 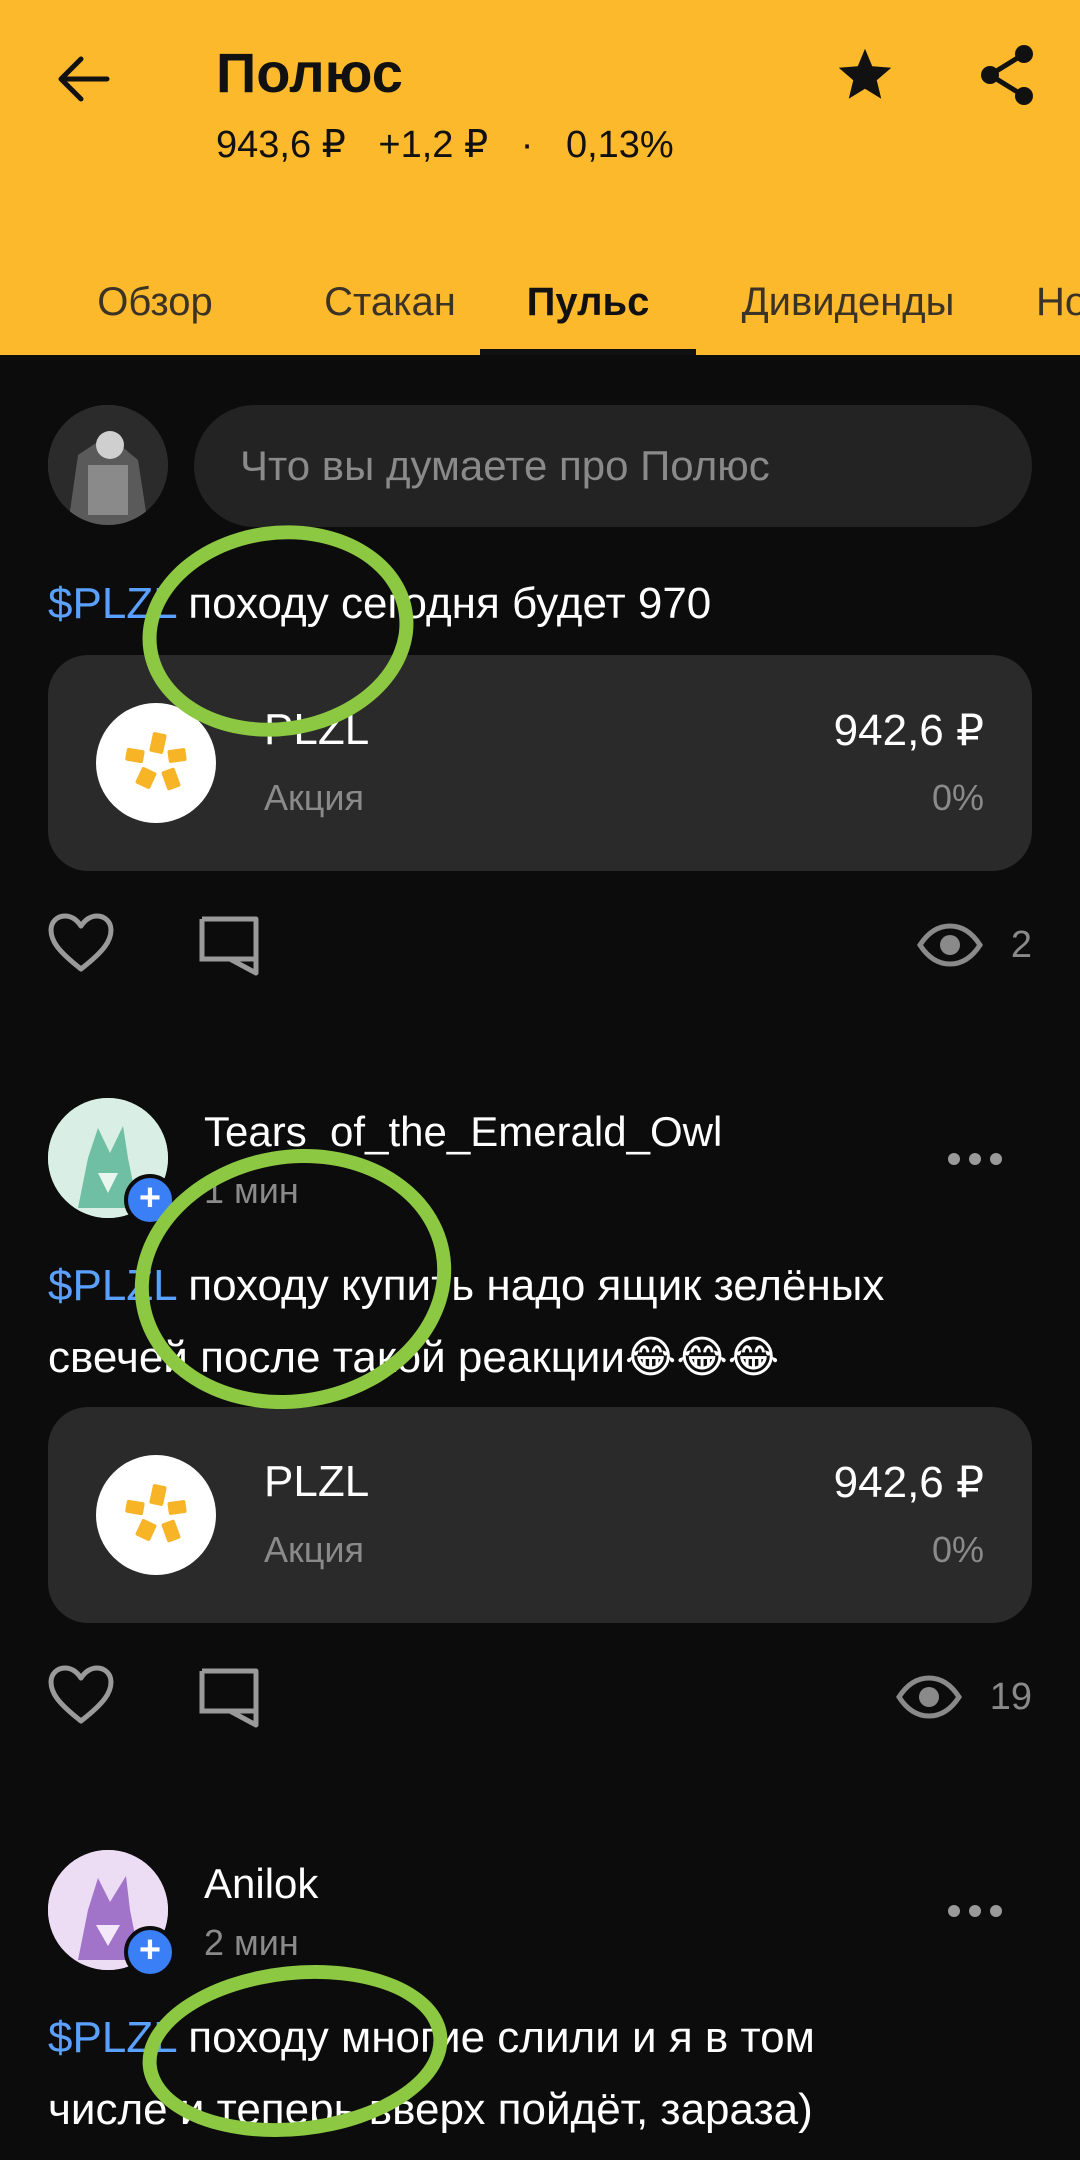 What do you see at coordinates (155, 302) in the screenshot?
I see `tab-overview: Обзор` at bounding box center [155, 302].